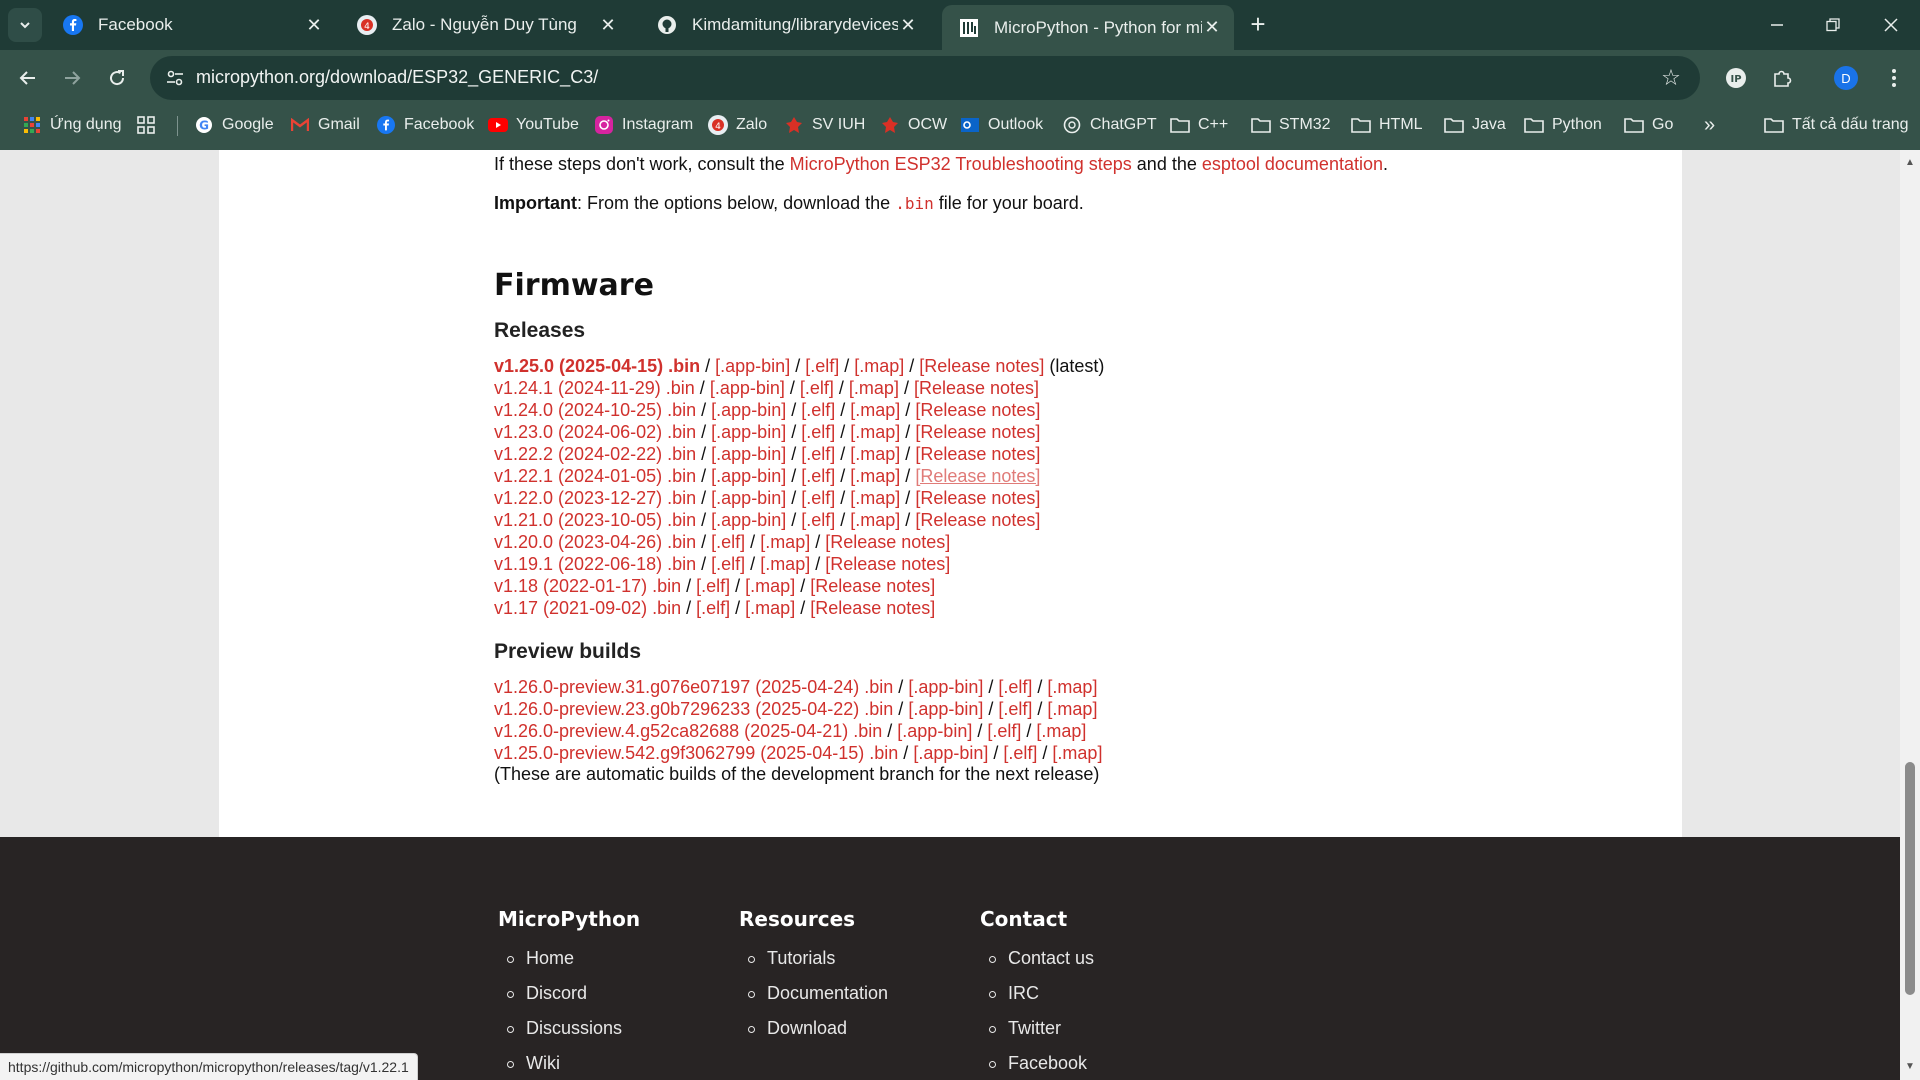 The image size is (1920, 1080). What do you see at coordinates (72, 125) in the screenshot?
I see `bookmark-apps: Ứng dụng` at bounding box center [72, 125].